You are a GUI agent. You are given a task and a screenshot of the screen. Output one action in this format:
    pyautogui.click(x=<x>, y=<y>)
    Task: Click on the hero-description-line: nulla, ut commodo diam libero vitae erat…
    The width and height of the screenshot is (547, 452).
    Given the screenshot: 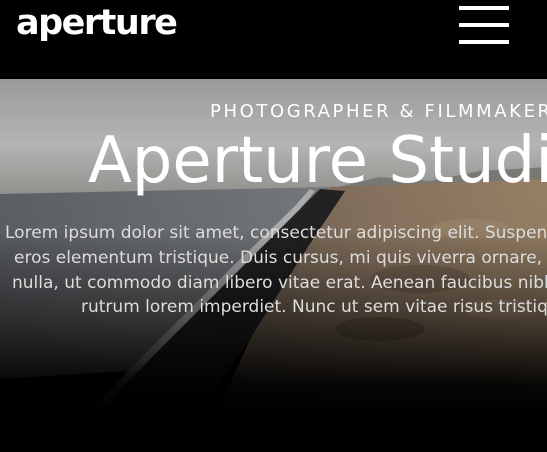 What is the action you would take?
    pyautogui.click(x=279, y=283)
    